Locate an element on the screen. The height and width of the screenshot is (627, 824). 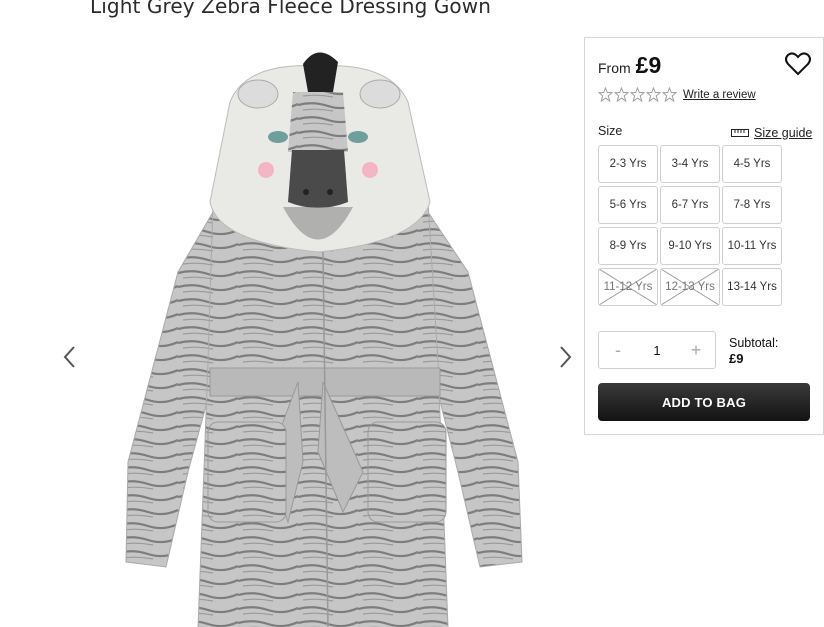
size-option-label: 8-9 Yrs is located at coordinates (628, 246).